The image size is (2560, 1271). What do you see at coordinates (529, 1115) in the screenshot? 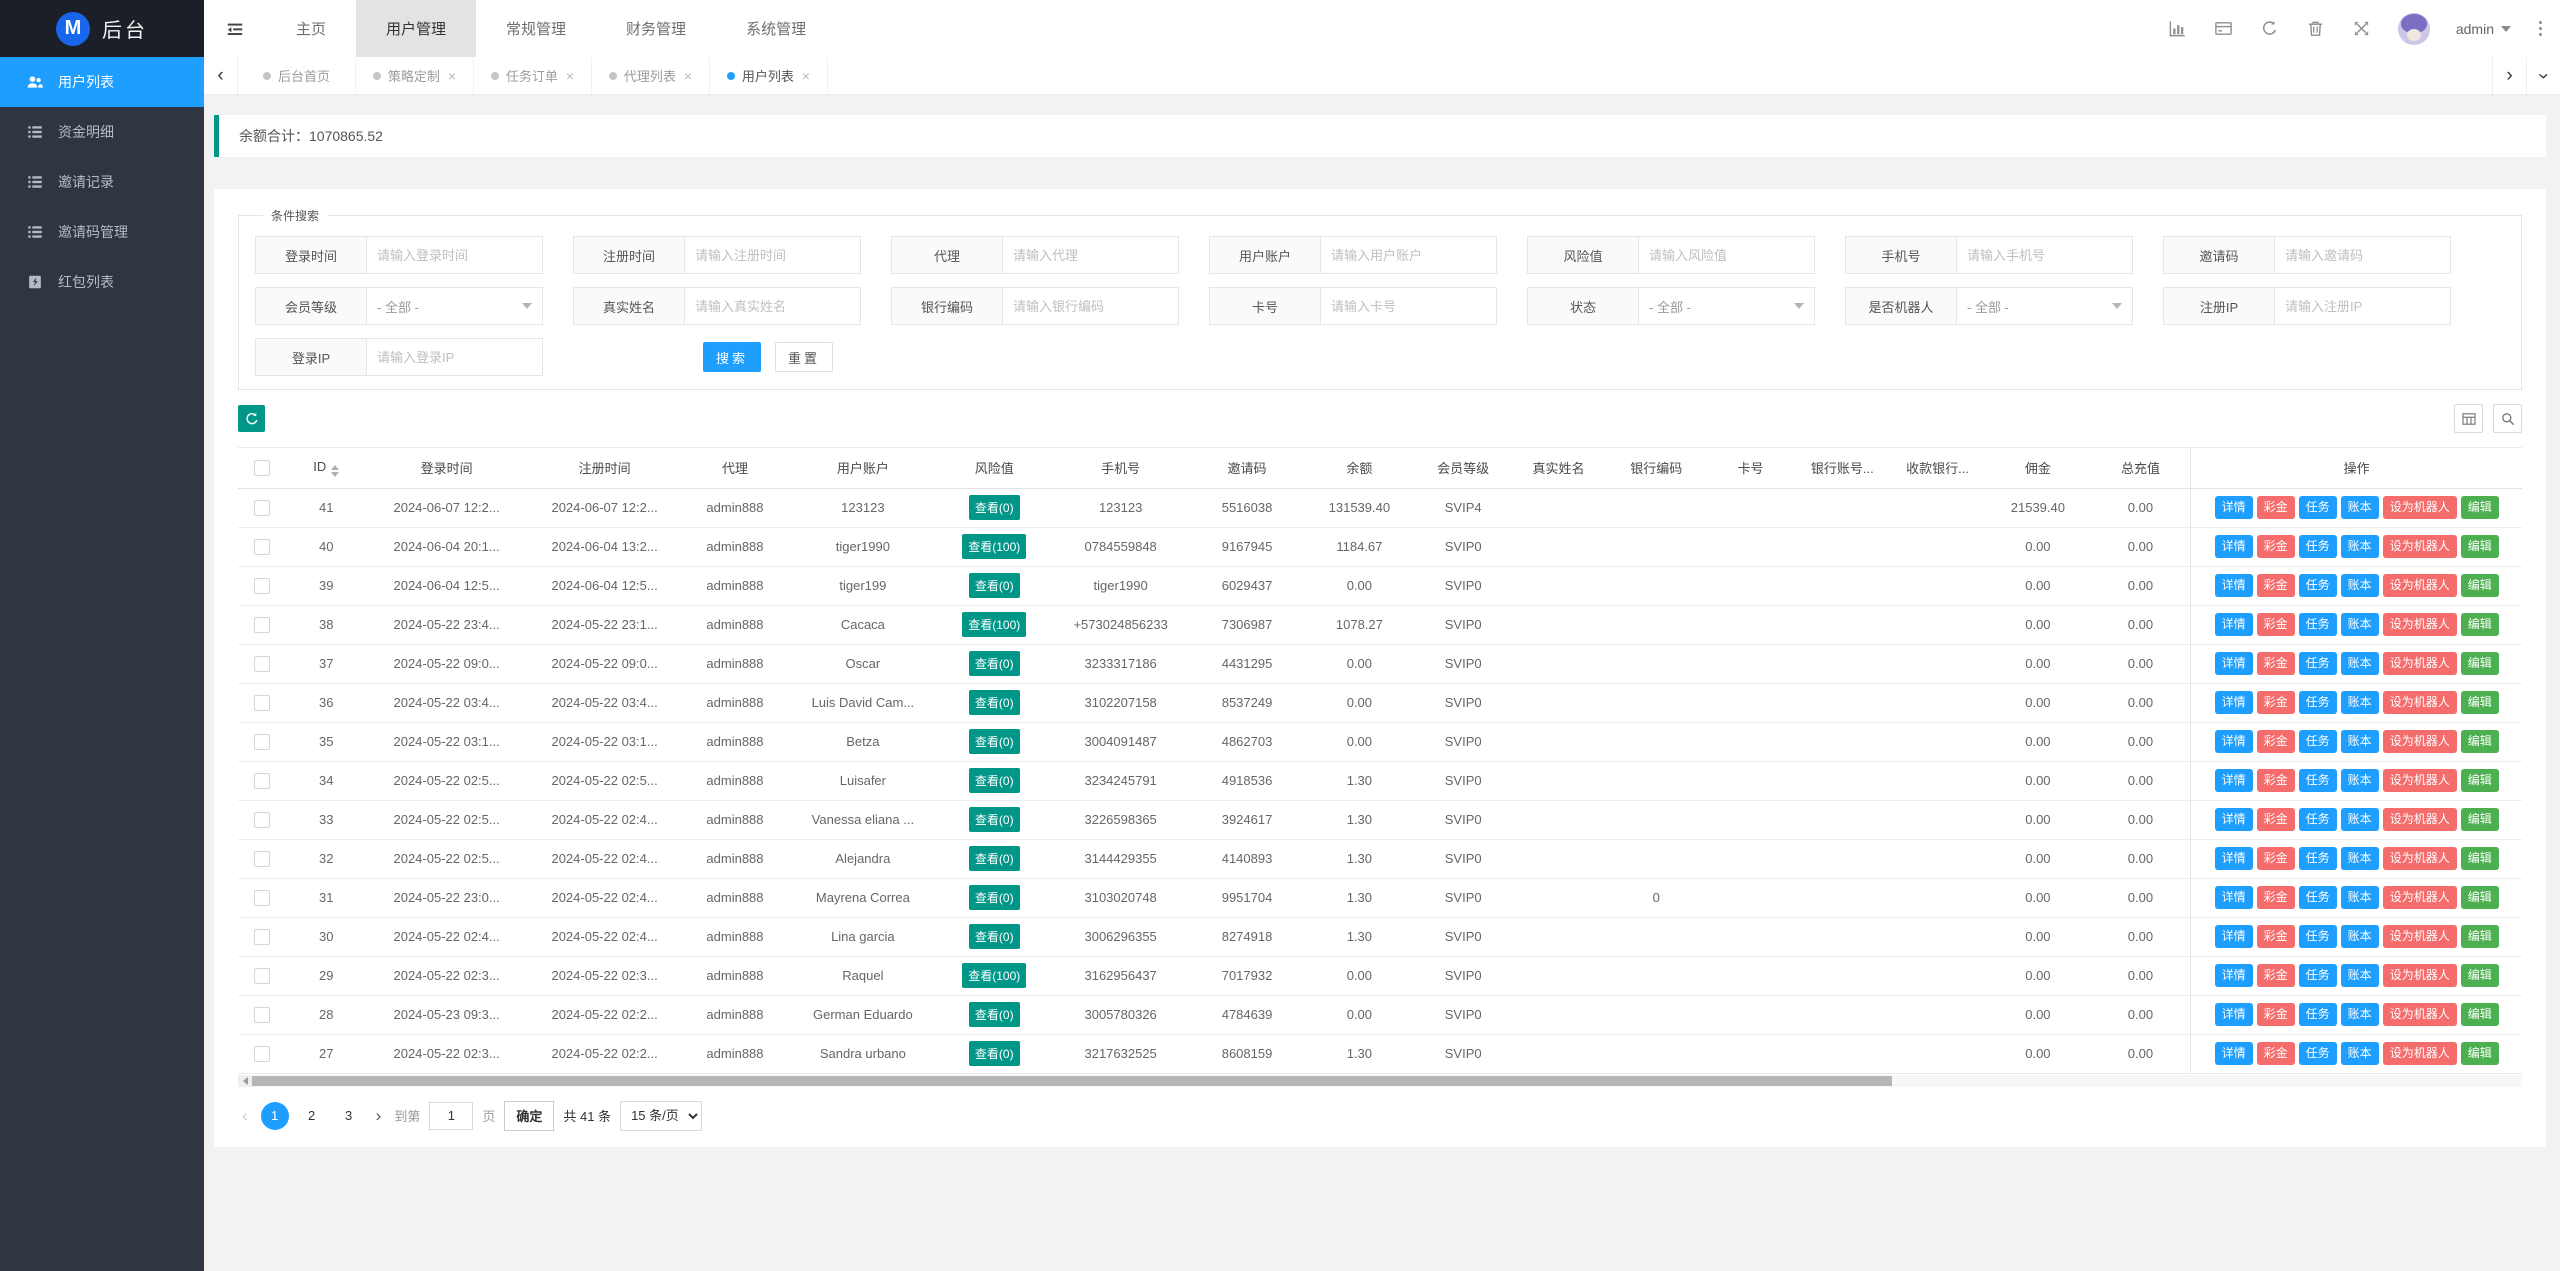
I see `confirm-page-button: 确定` at bounding box center [529, 1115].